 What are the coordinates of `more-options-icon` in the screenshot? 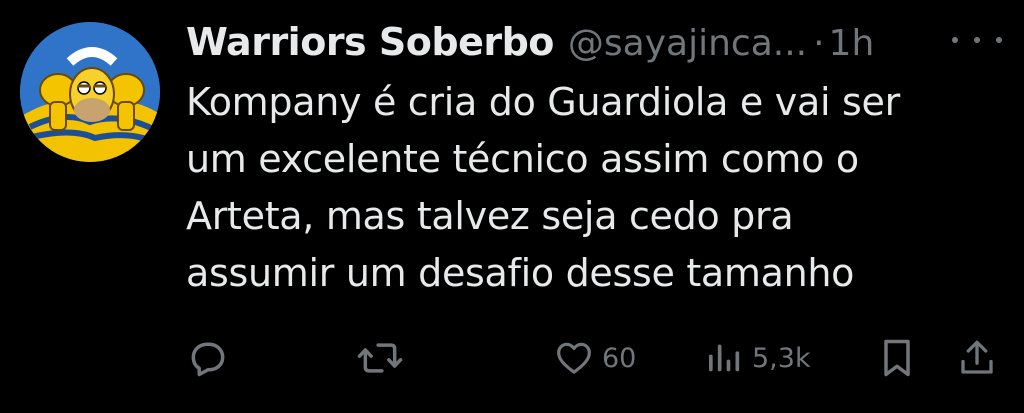 It's located at (977, 40).